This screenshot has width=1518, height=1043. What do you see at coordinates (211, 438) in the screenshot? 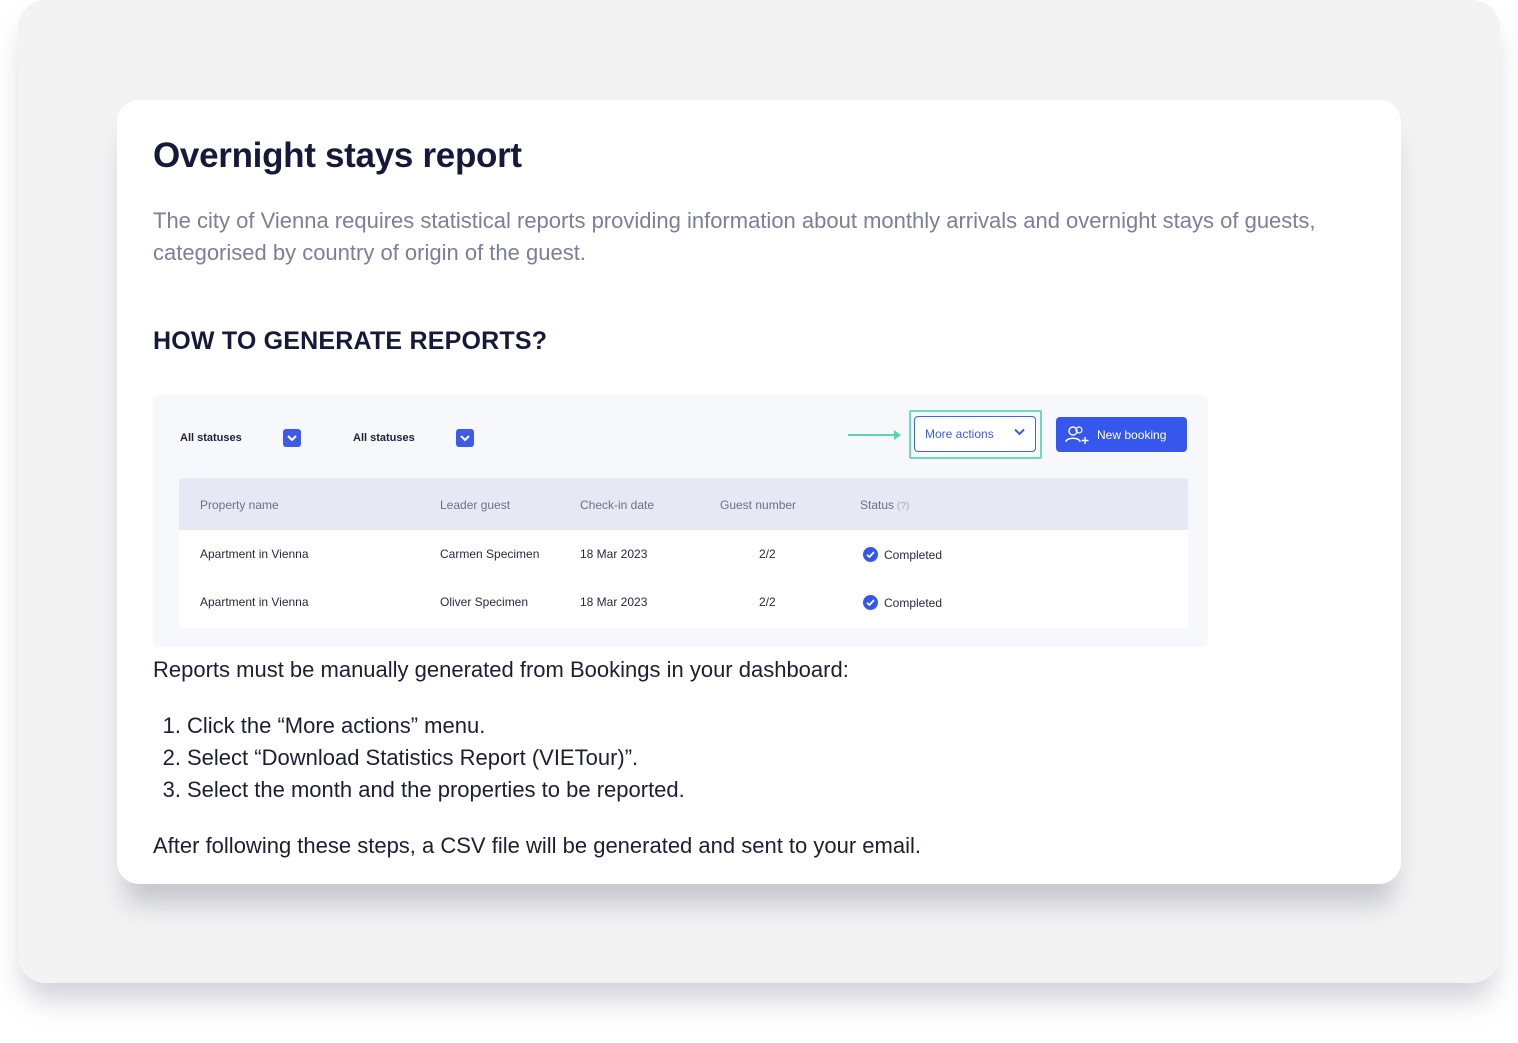
I see `status-filter-label-1: All statuses` at bounding box center [211, 438].